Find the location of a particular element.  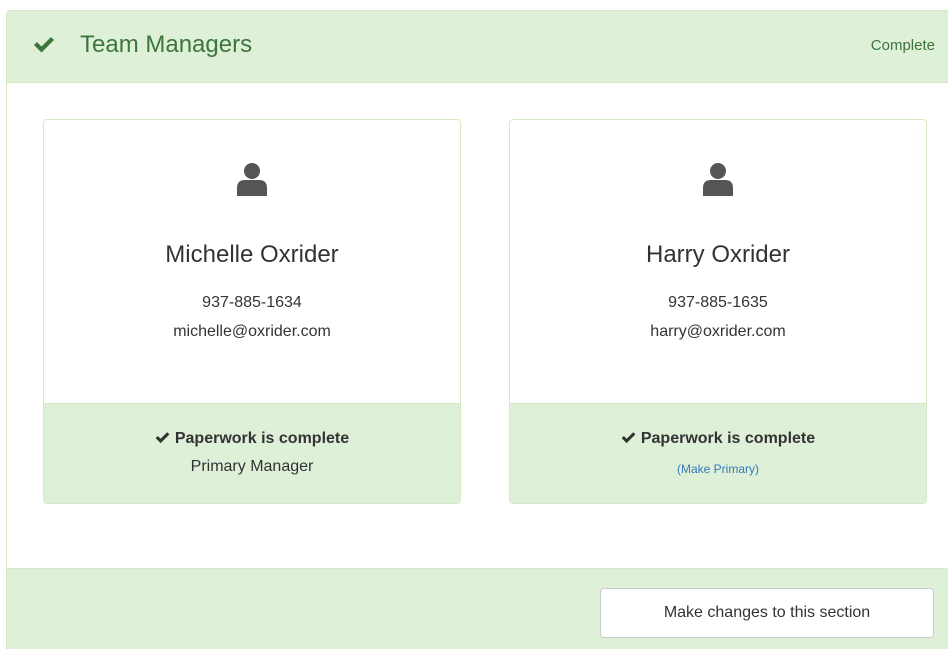

manager-name: Harry Oxrider is located at coordinates (717, 254).